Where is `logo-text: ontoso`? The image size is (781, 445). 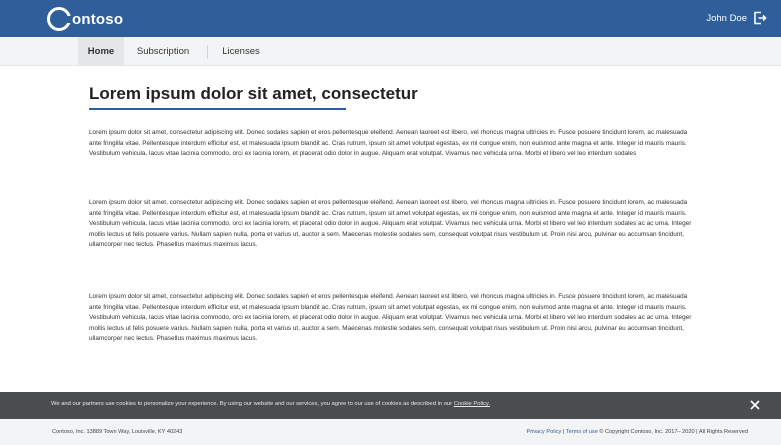
logo-text: ontoso is located at coordinates (98, 19).